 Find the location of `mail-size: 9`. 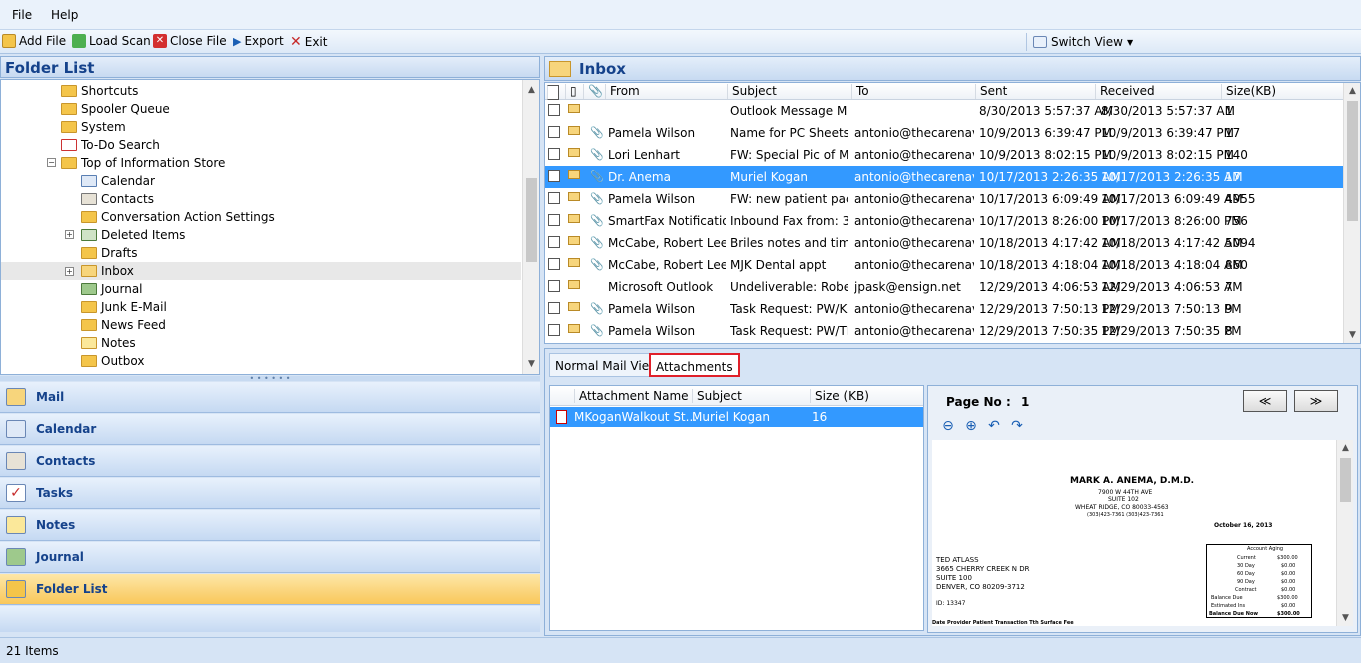

mail-size: 9 is located at coordinates (1229, 309).